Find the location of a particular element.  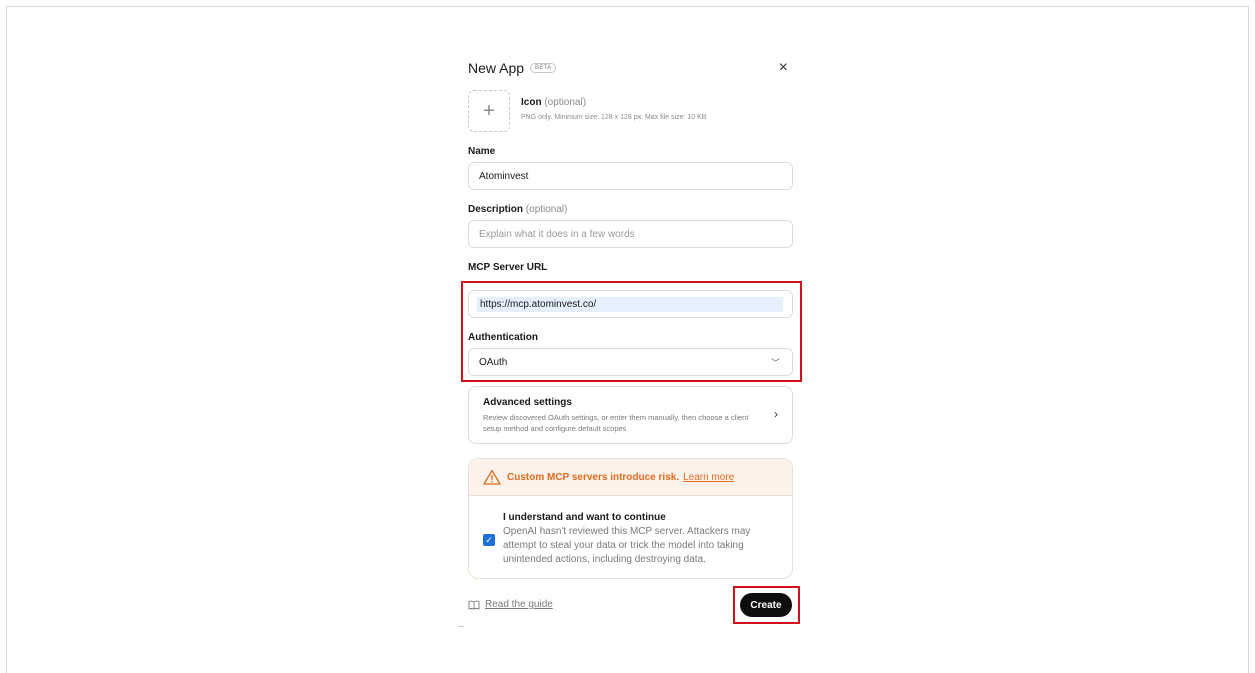

authentication-selected-value: OAuth is located at coordinates (493, 362).